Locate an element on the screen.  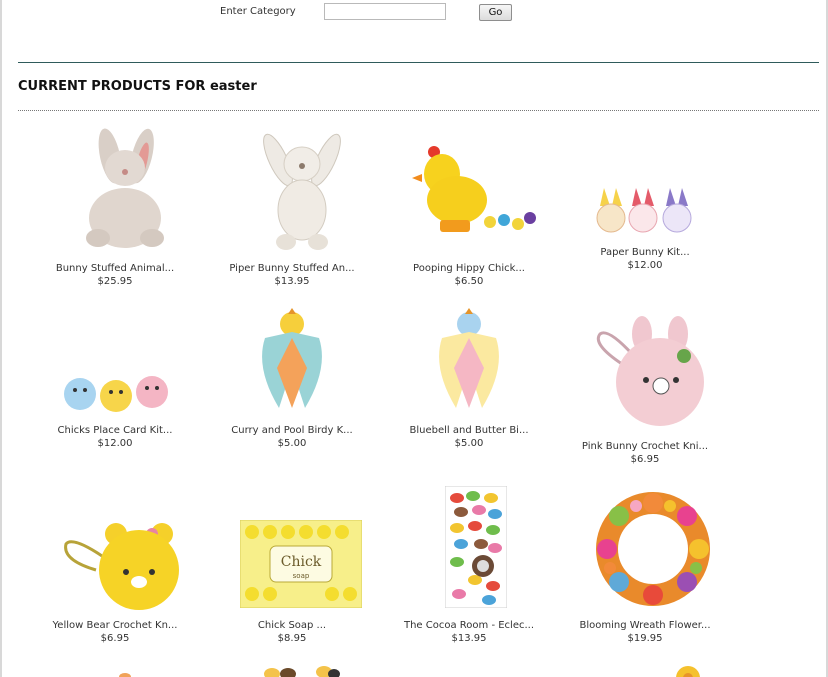
section-divider is located at coordinates (418, 110).